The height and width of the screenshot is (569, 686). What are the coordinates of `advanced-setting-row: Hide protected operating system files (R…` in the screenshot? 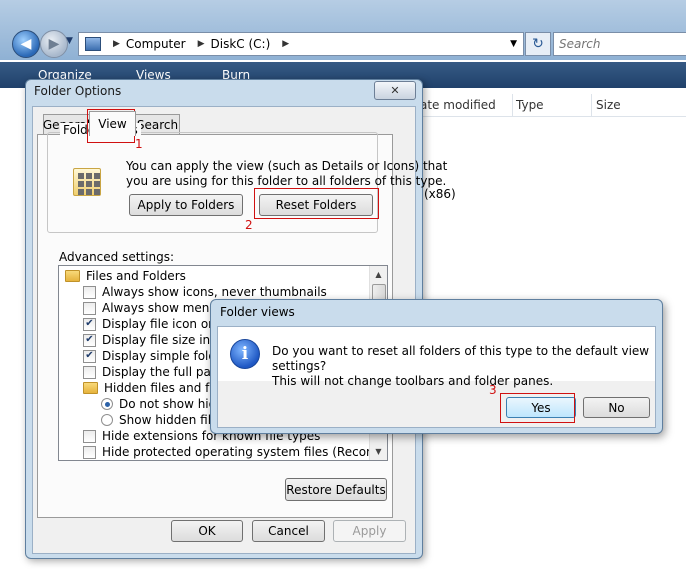 It's located at (235, 452).